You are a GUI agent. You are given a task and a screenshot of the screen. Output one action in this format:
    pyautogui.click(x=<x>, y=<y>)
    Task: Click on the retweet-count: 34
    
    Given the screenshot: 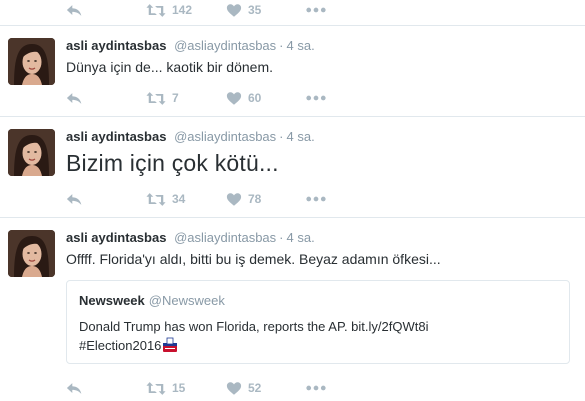 What is the action you would take?
    pyautogui.click(x=179, y=199)
    